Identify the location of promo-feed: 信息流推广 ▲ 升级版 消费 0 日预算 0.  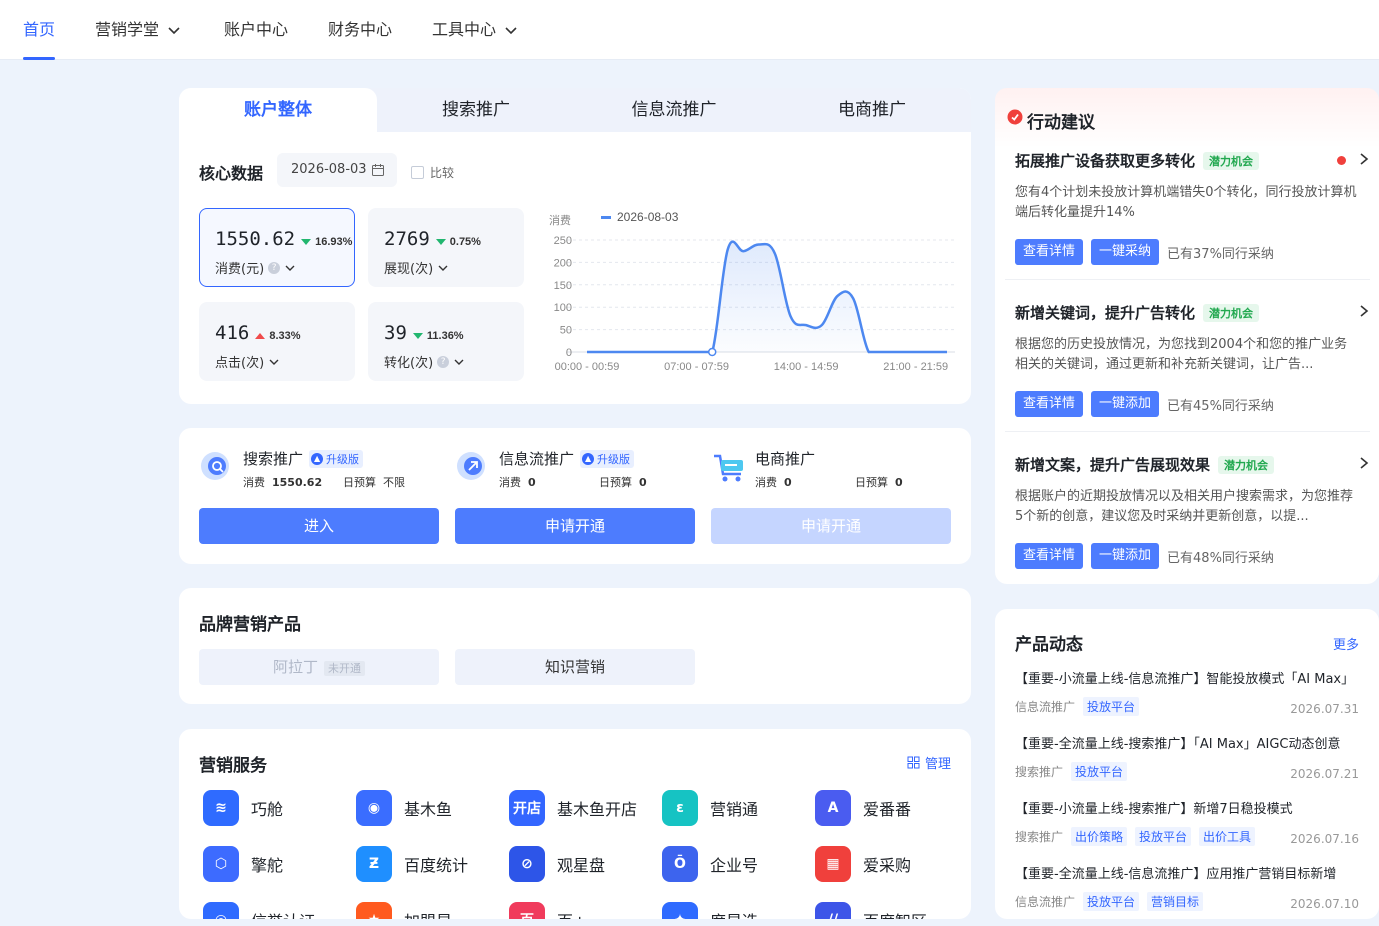
(582, 468).